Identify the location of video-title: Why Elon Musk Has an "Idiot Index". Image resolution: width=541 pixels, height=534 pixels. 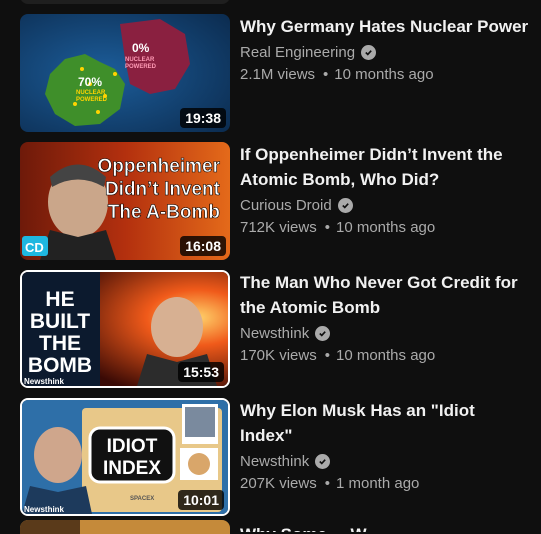
(385, 423).